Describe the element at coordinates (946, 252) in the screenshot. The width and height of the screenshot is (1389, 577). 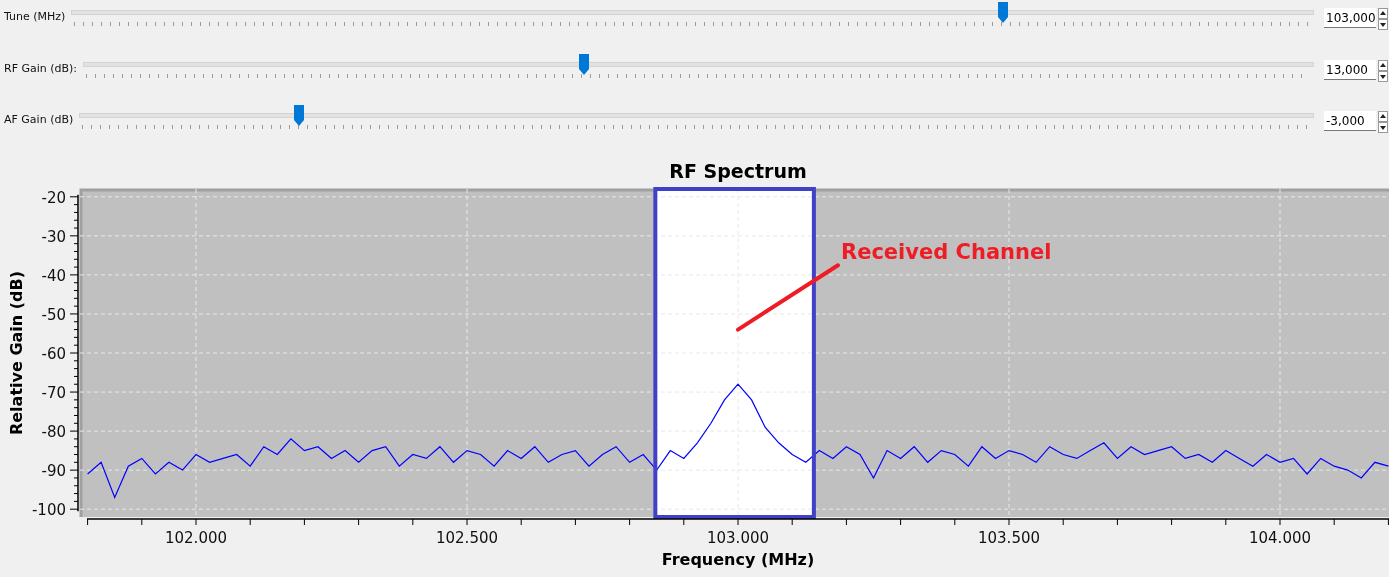
I see `annotation-text: Received Channel` at that location.